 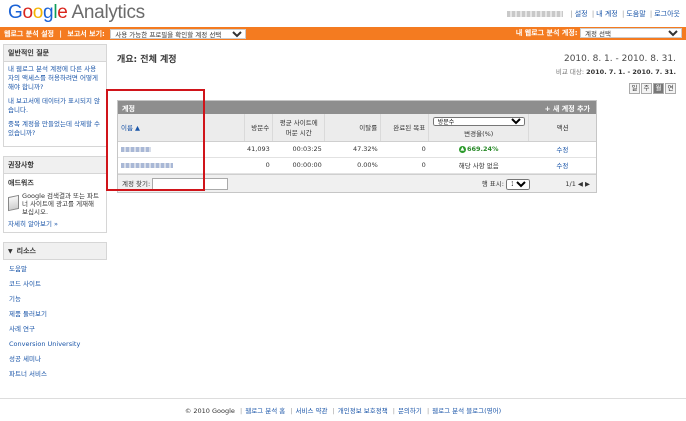 I want to click on settings-link: 설정, so click(x=581, y=14).